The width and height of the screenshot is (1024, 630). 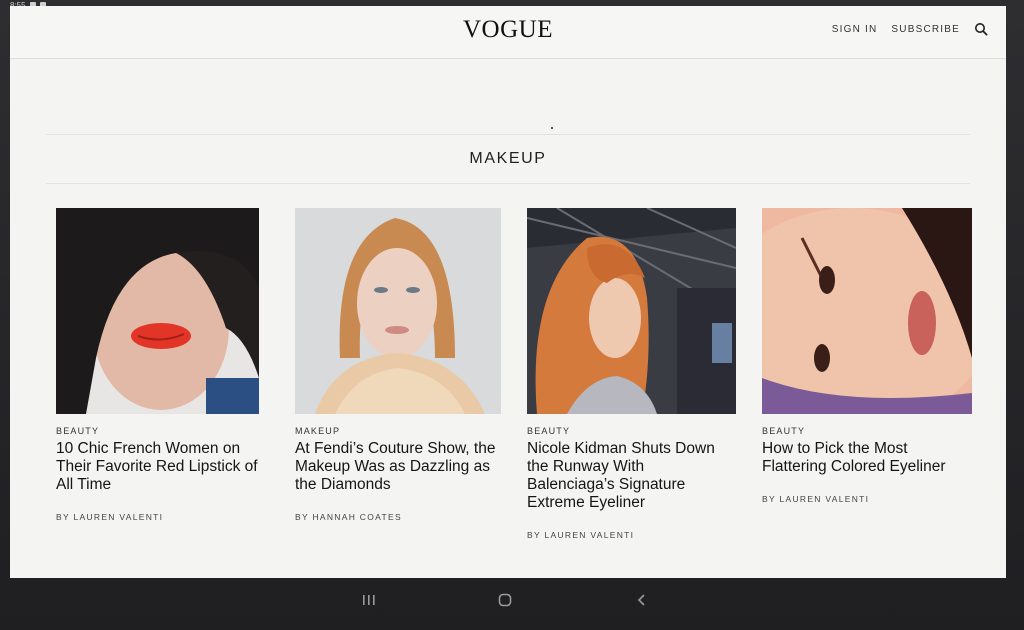 What do you see at coordinates (981, 29) in the screenshot?
I see `search-icon` at bounding box center [981, 29].